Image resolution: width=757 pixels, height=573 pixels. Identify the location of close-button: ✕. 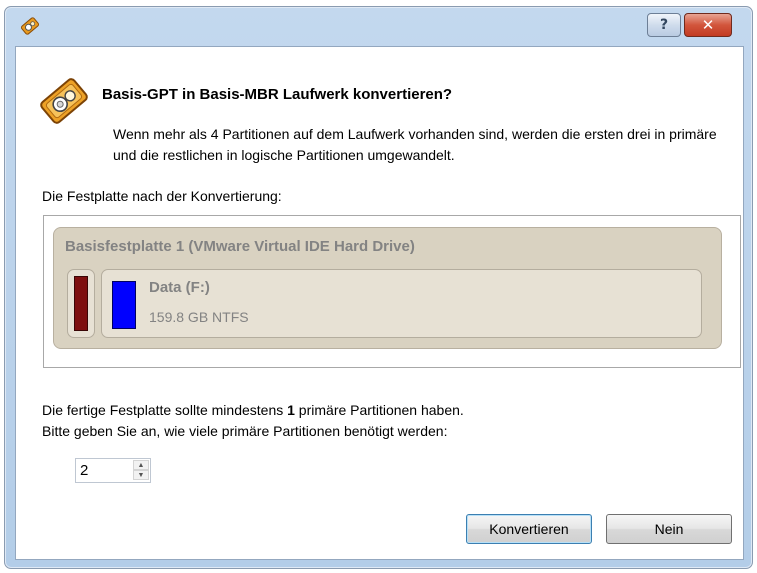
(708, 25).